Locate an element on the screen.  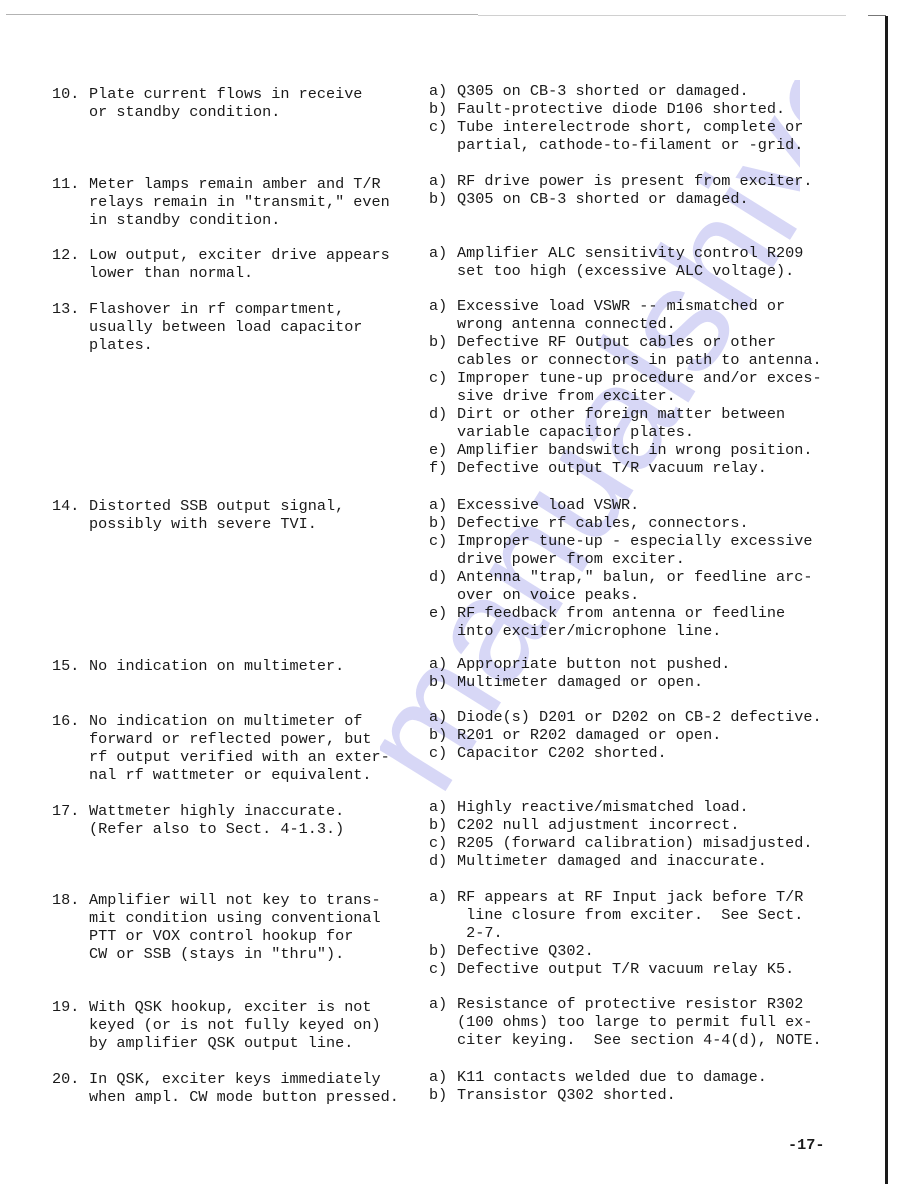
problem-line: No indication on multimeter of is located at coordinates (226, 721).